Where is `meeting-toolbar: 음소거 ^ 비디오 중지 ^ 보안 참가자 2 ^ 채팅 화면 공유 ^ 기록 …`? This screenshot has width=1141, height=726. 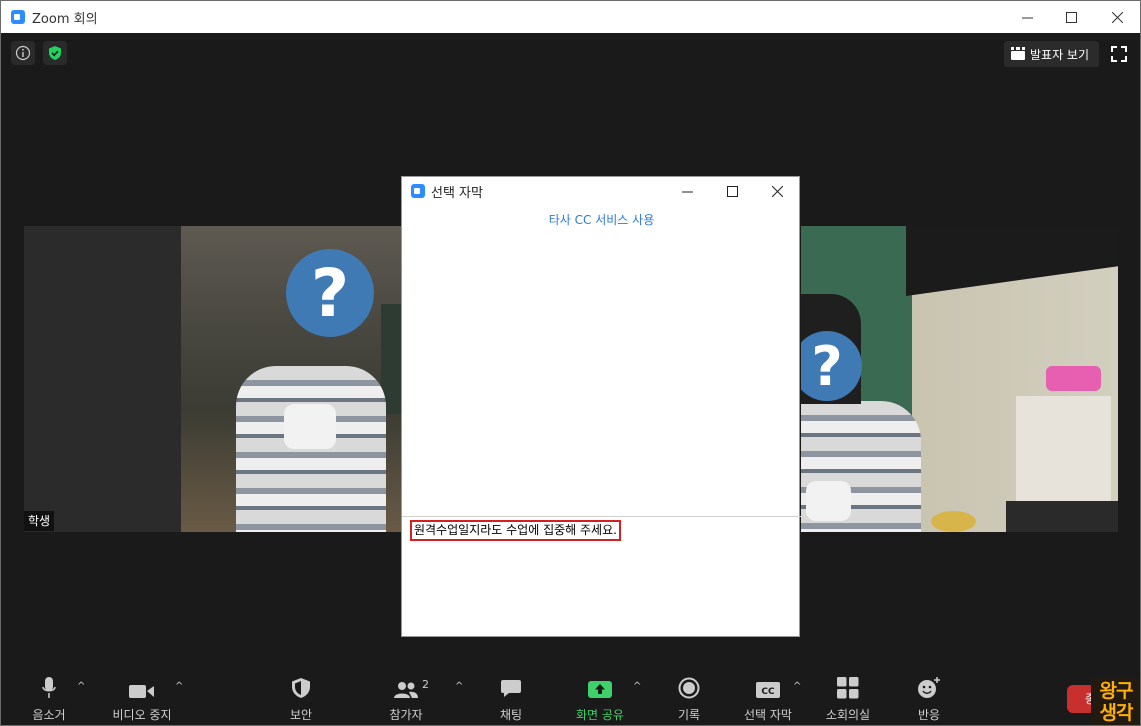 meeting-toolbar: 음소거 ^ 비디오 중지 ^ 보안 참가자 2 ^ 채팅 화면 공유 ^ 기록 … is located at coordinates (570, 697).